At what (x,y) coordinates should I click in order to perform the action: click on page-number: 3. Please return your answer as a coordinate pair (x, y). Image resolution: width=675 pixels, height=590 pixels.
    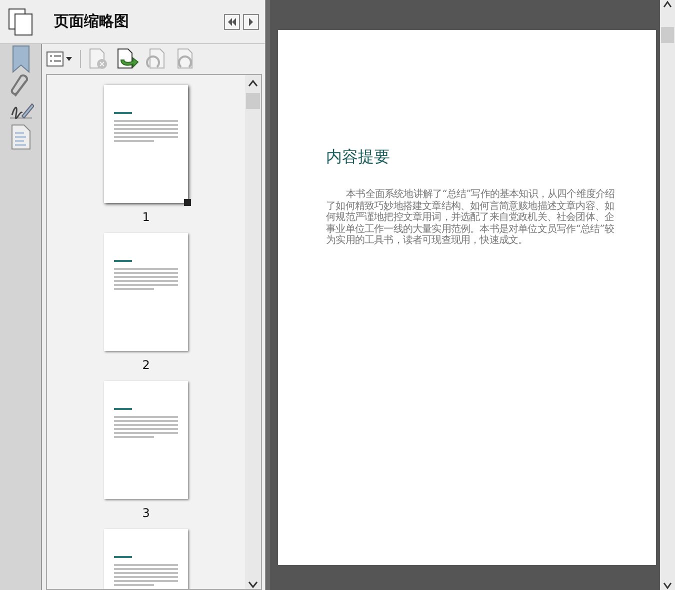
    Looking at the image, I should click on (146, 513).